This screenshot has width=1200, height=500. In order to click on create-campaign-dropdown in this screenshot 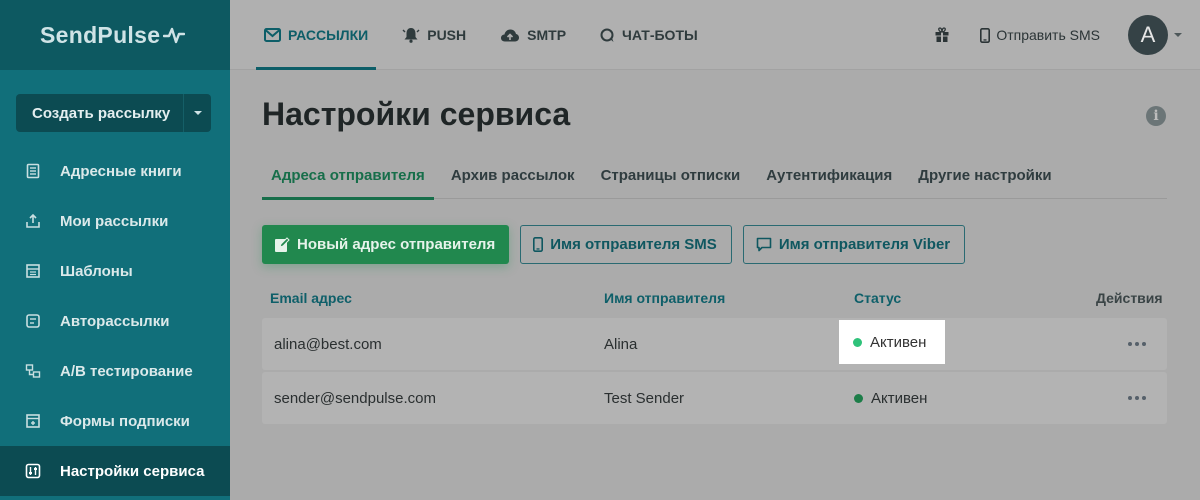, I will do `click(197, 113)`.